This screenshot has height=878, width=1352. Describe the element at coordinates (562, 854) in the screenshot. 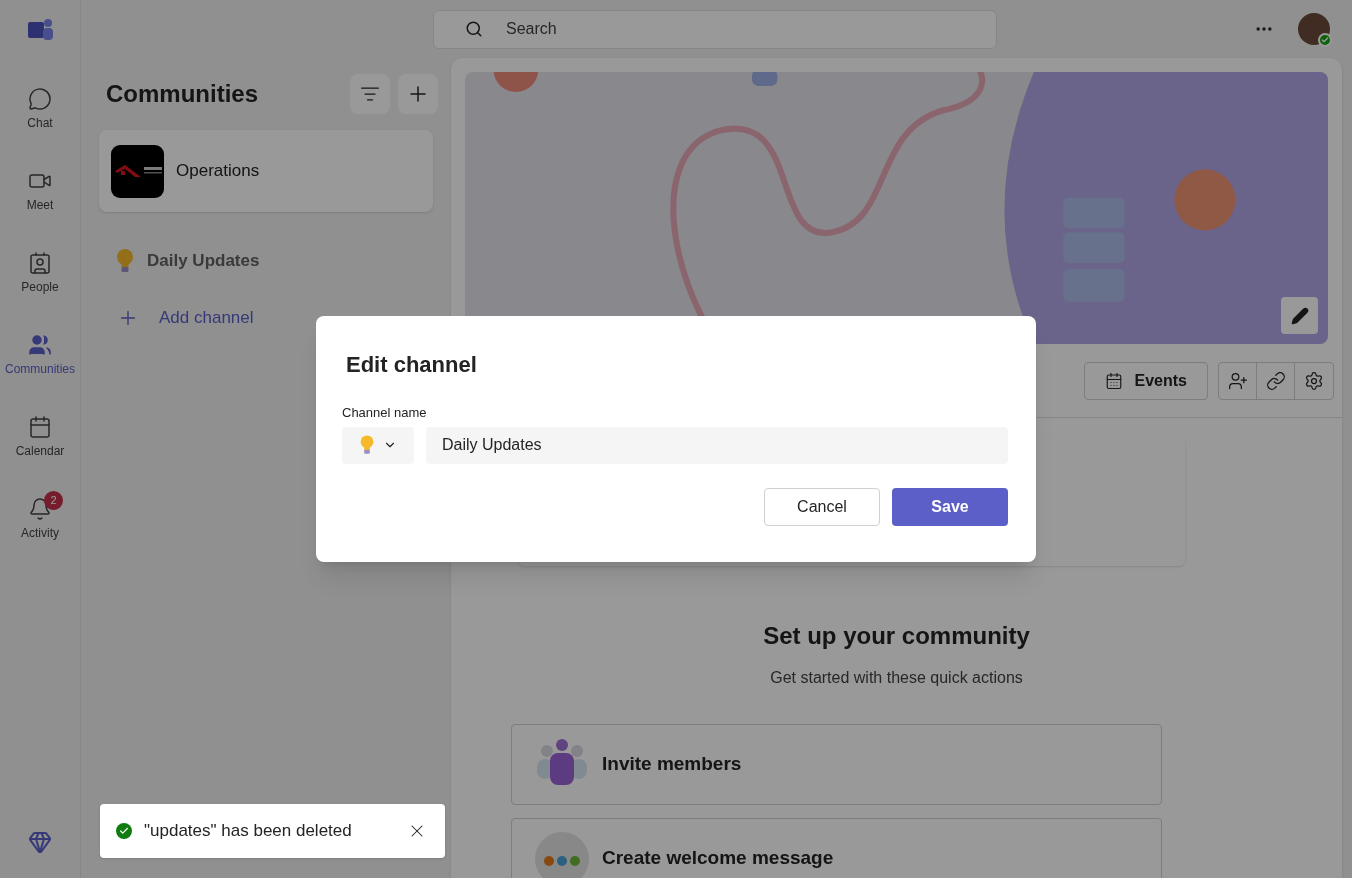

I see `chat-dots-illustration` at that location.